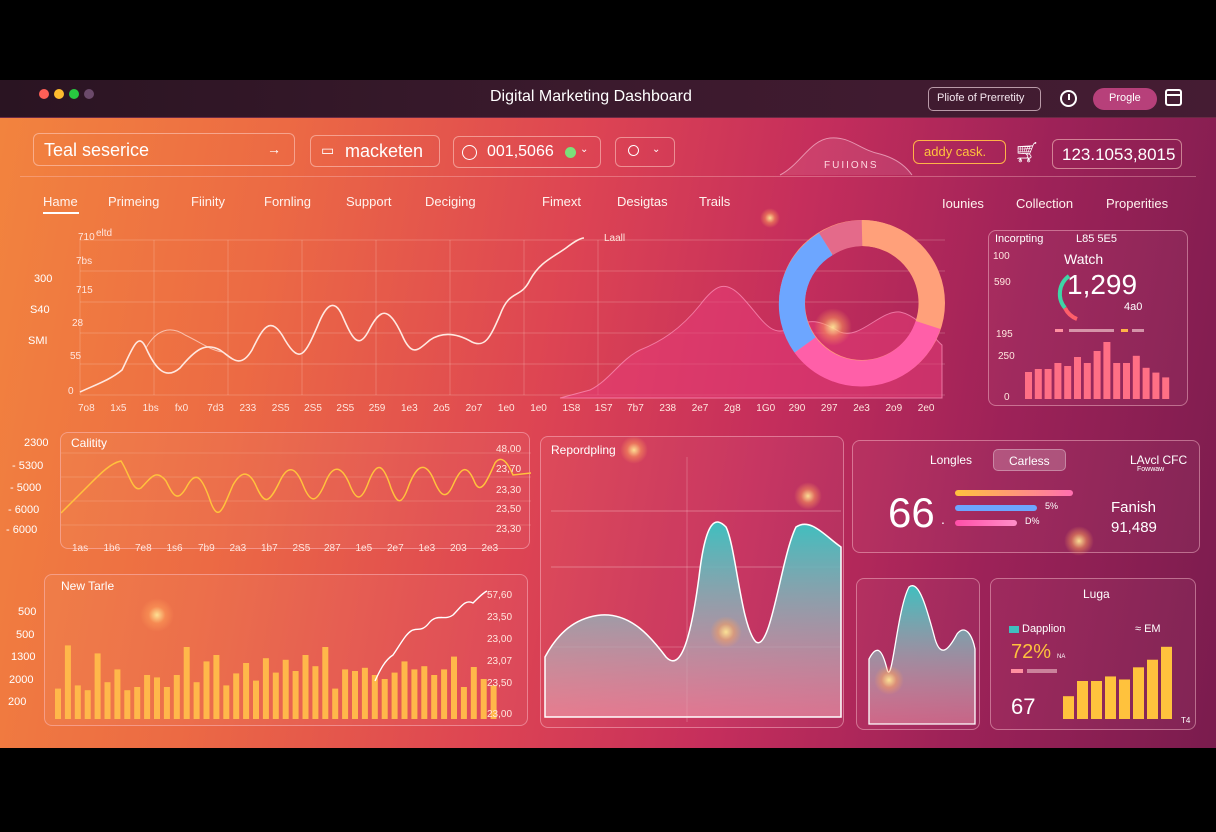 The width and height of the screenshot is (1216, 832). Describe the element at coordinates (269, 548) in the screenshot. I see `cal-x-tick: 1b7` at that location.